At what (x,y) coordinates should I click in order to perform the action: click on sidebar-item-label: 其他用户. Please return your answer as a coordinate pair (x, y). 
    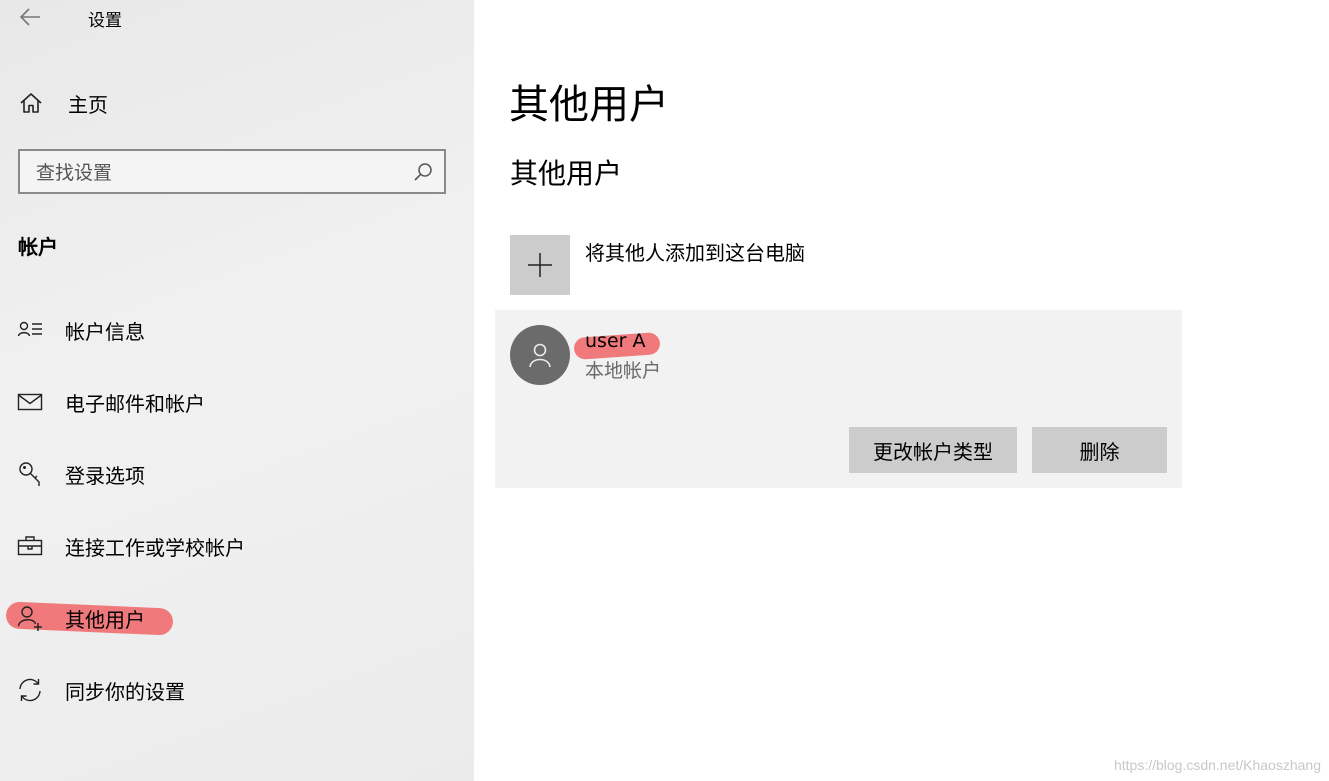
    Looking at the image, I should click on (105, 619).